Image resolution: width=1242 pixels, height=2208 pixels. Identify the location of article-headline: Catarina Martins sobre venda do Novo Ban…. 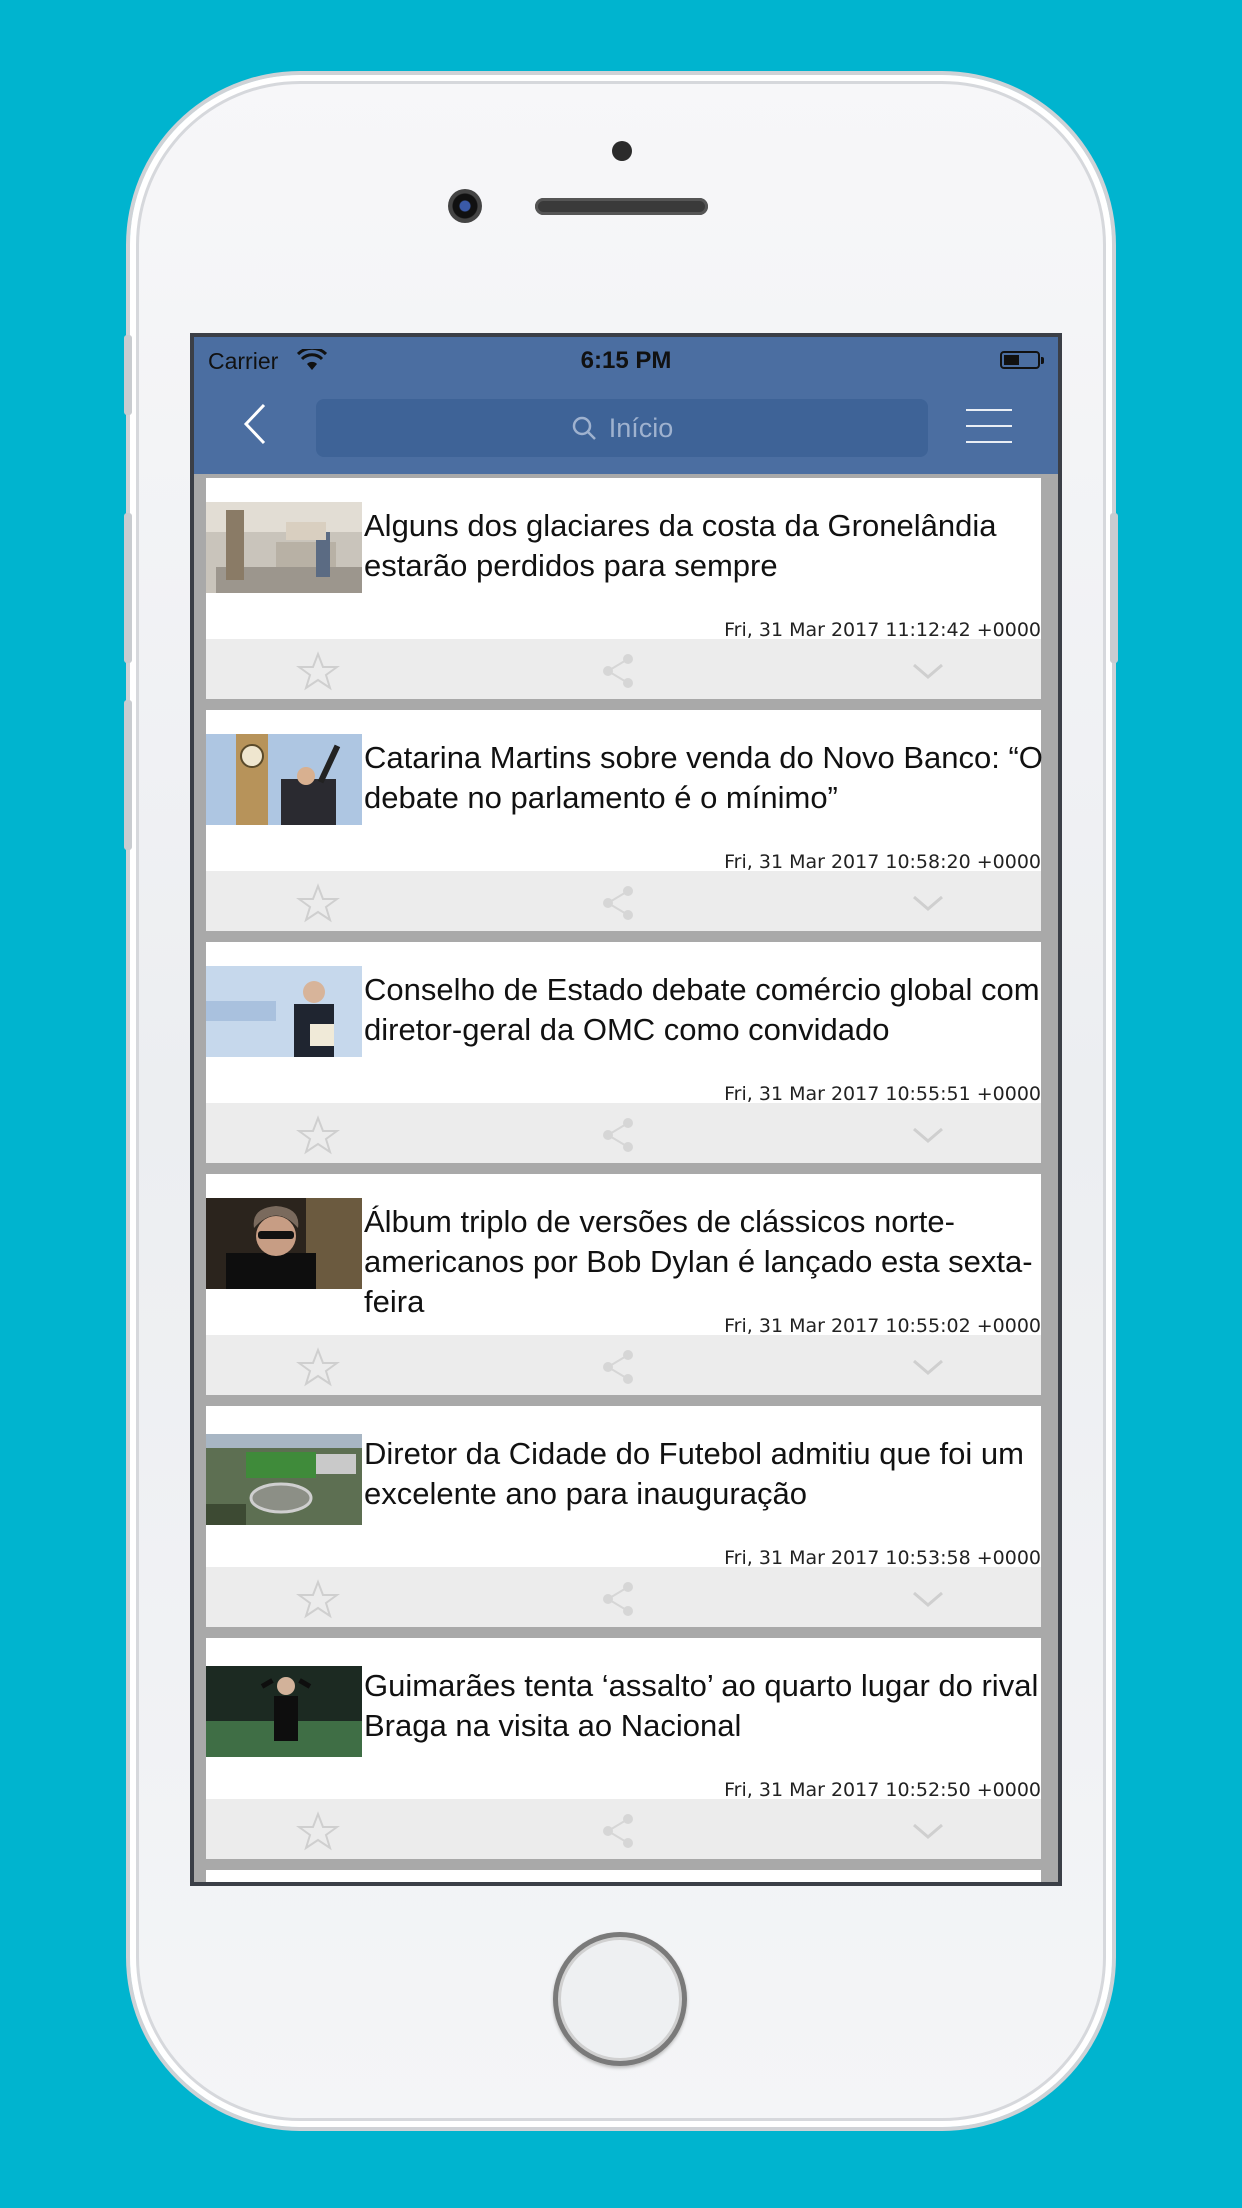
(704, 778).